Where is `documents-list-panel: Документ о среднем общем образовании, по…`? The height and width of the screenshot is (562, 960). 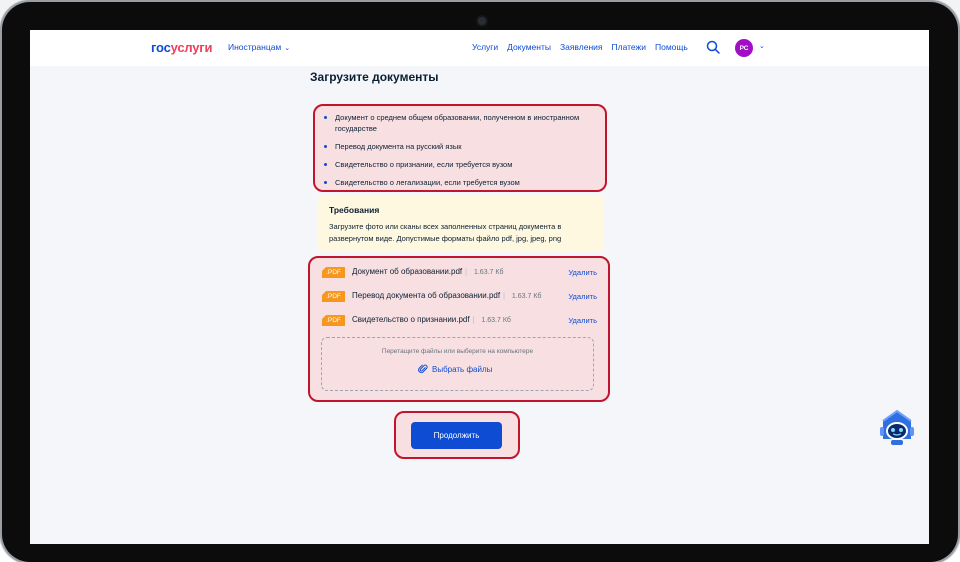
documents-list-panel: Документ о среднем общем образовании, по… is located at coordinates (460, 148).